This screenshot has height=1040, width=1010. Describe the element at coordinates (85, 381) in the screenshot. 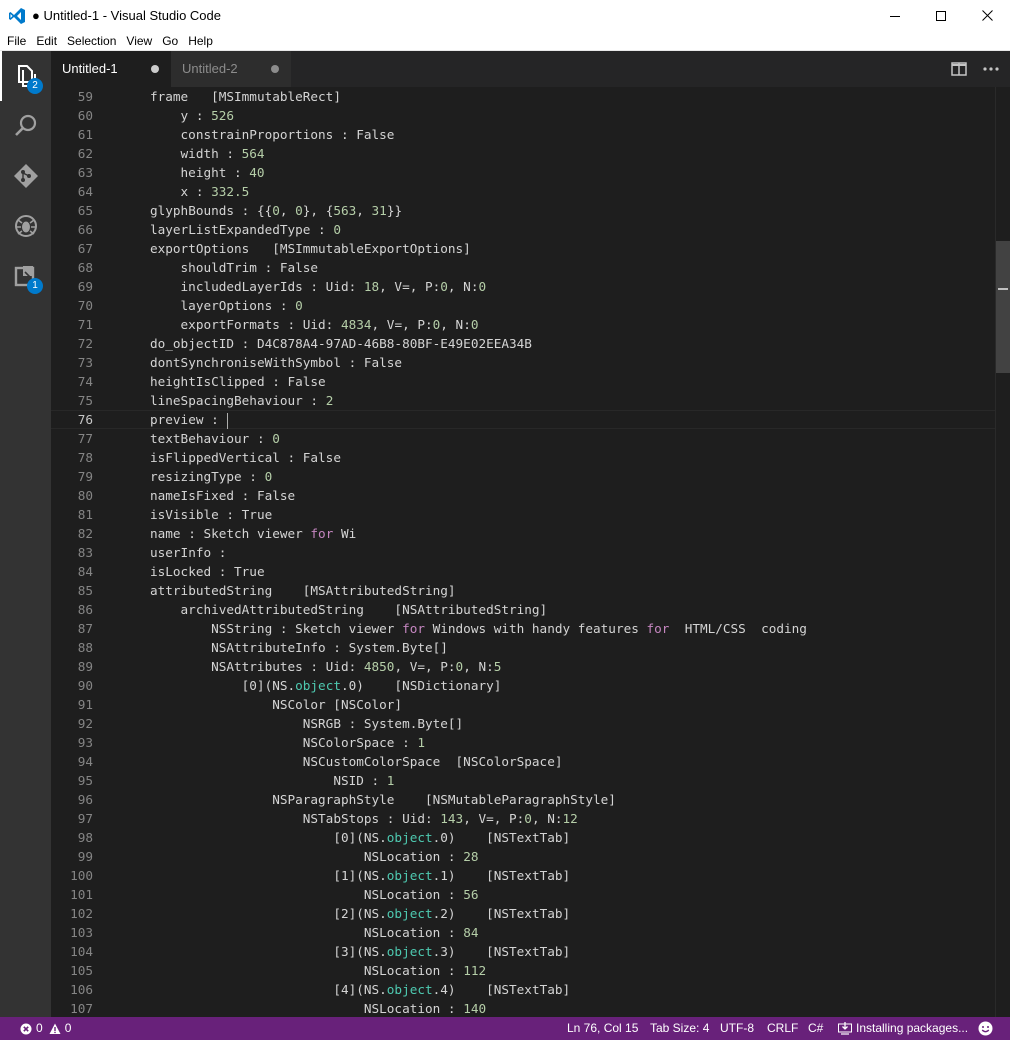

I see `line-number: 74` at that location.